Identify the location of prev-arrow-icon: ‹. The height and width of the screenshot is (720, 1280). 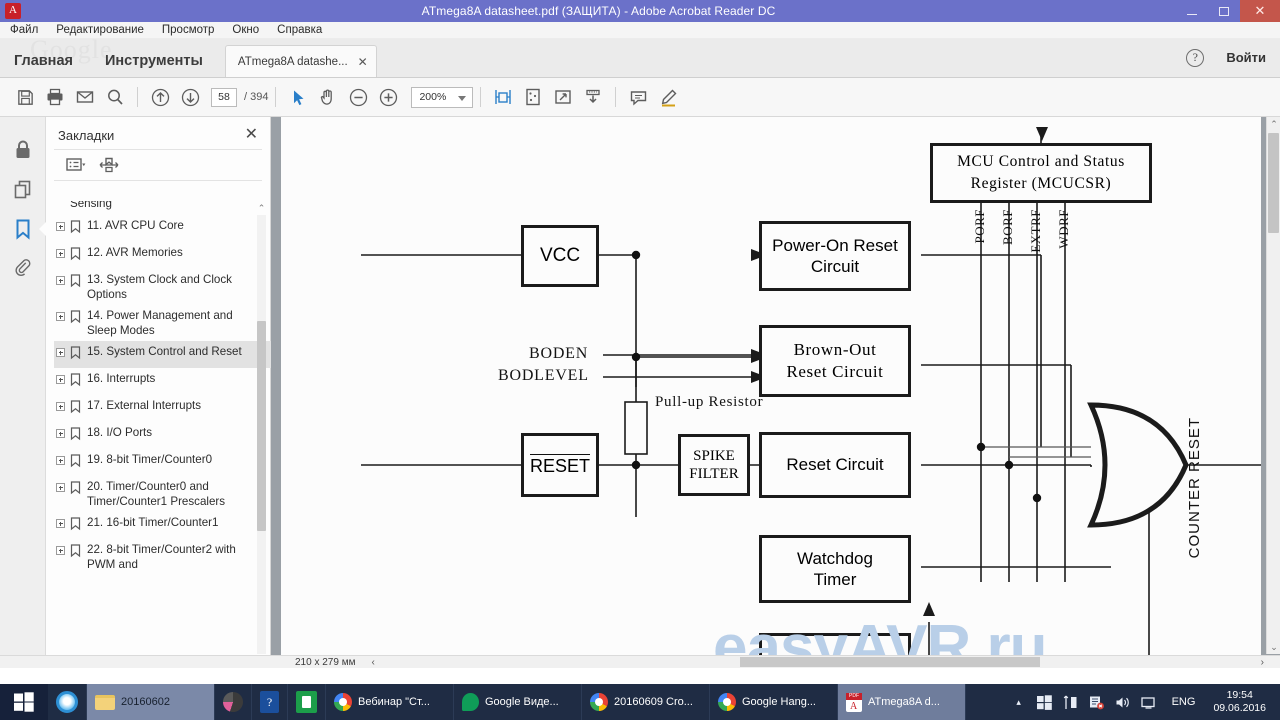
(372, 662).